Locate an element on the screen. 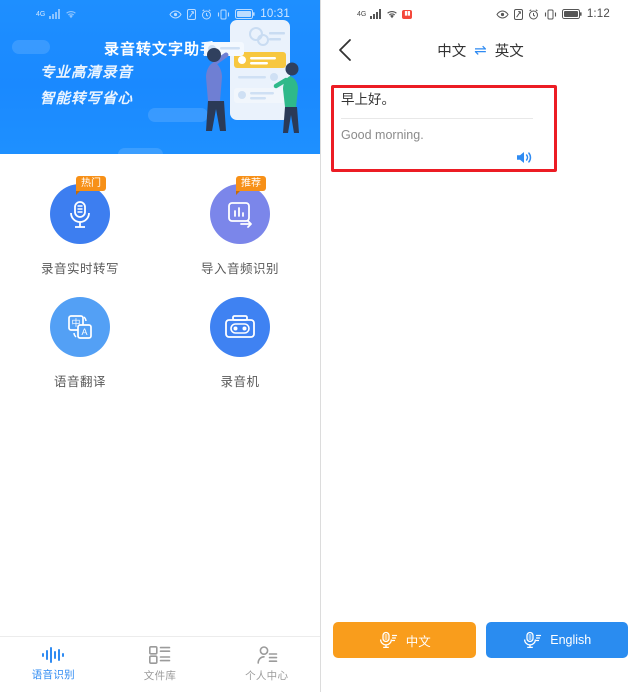 This screenshot has width=640, height=692. microphone-lines-icon: 热门 is located at coordinates (80, 210).